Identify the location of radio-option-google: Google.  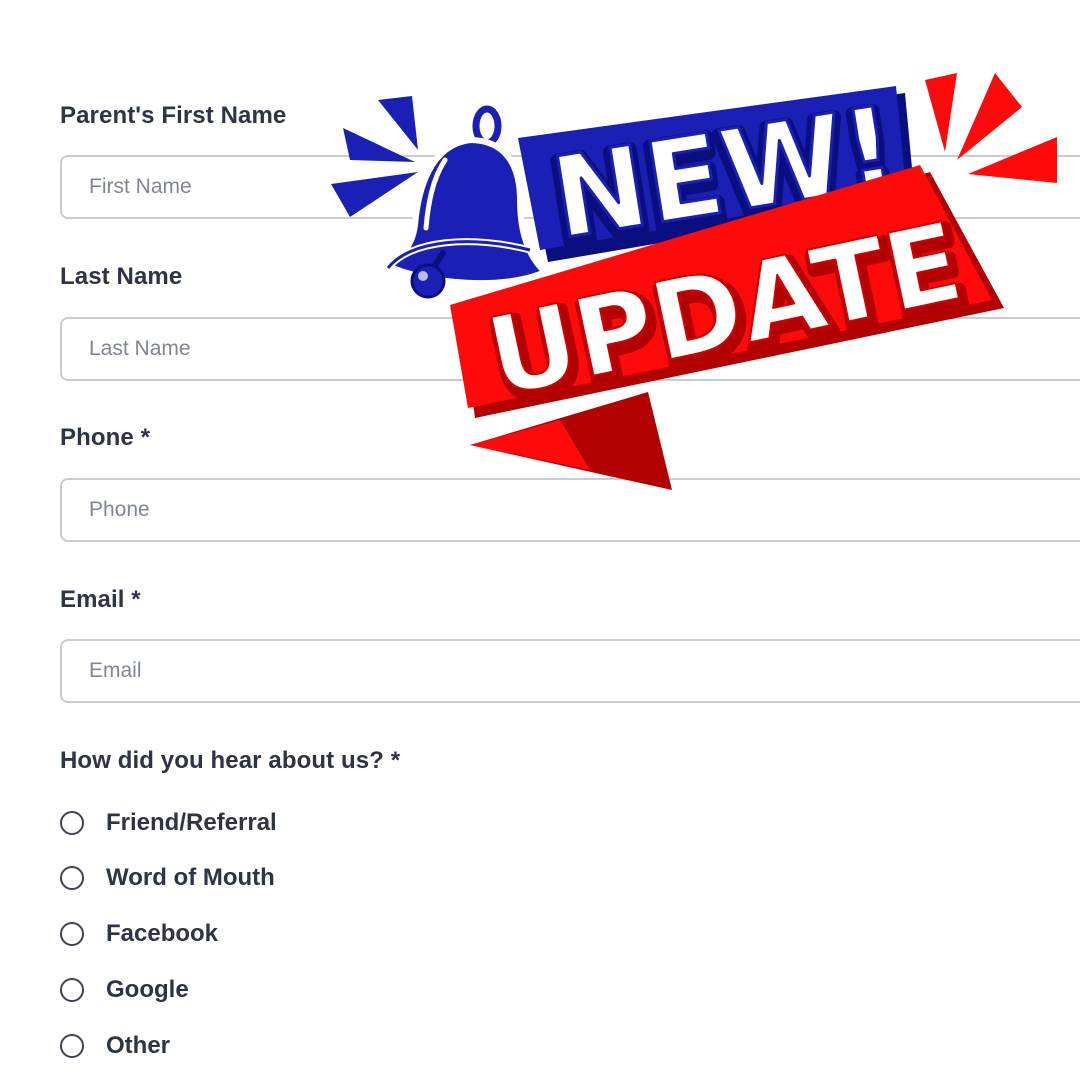
(124, 990).